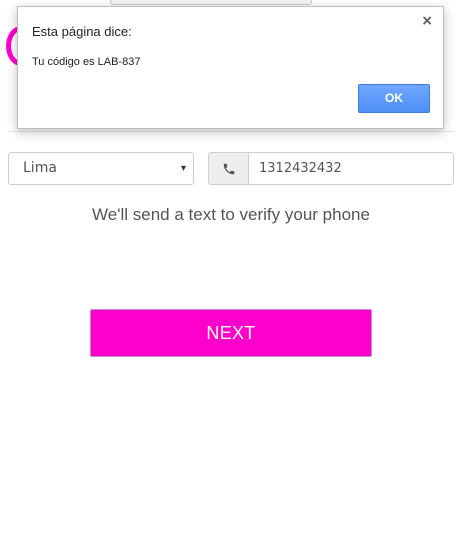 This screenshot has width=462, height=560. What do you see at coordinates (101, 168) in the screenshot?
I see `city-select: Lima ▾` at bounding box center [101, 168].